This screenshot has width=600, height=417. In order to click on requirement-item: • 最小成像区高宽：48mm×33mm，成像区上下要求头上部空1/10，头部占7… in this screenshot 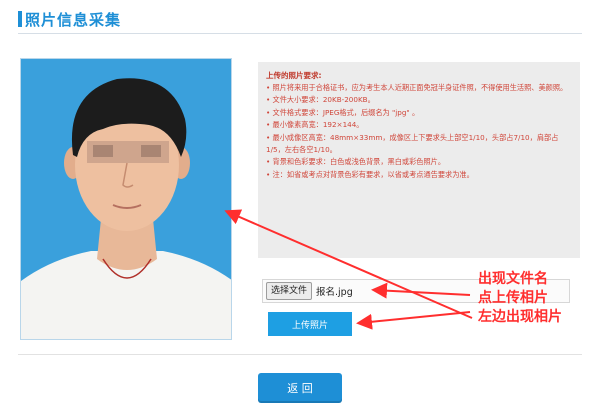, I will do `click(412, 143)`.